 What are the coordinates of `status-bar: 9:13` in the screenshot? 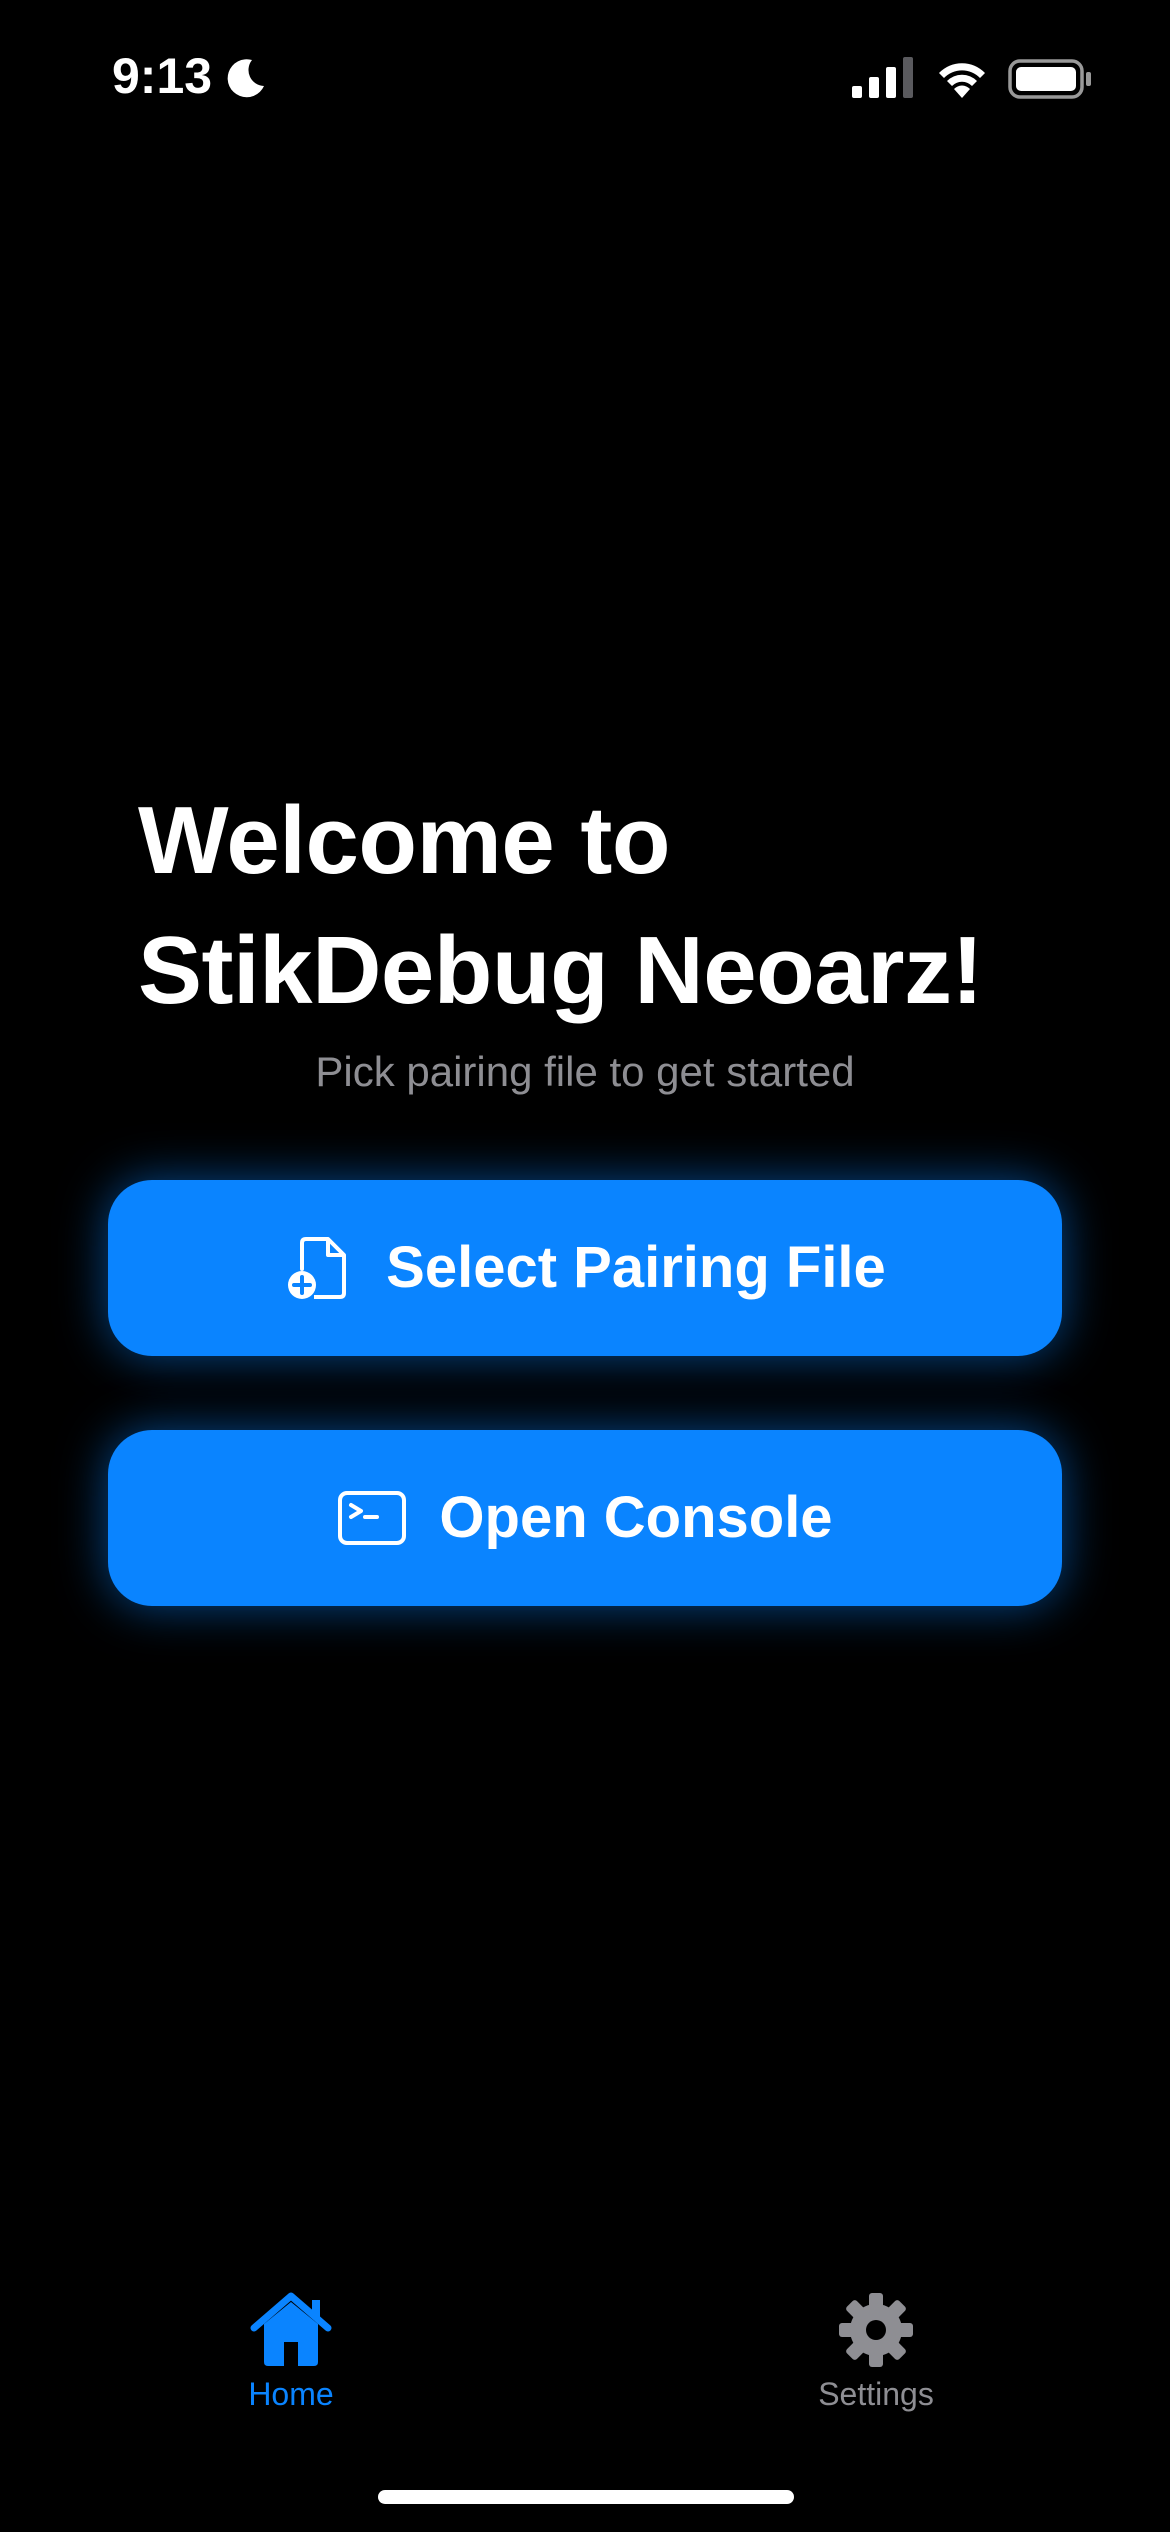 It's located at (585, 75).